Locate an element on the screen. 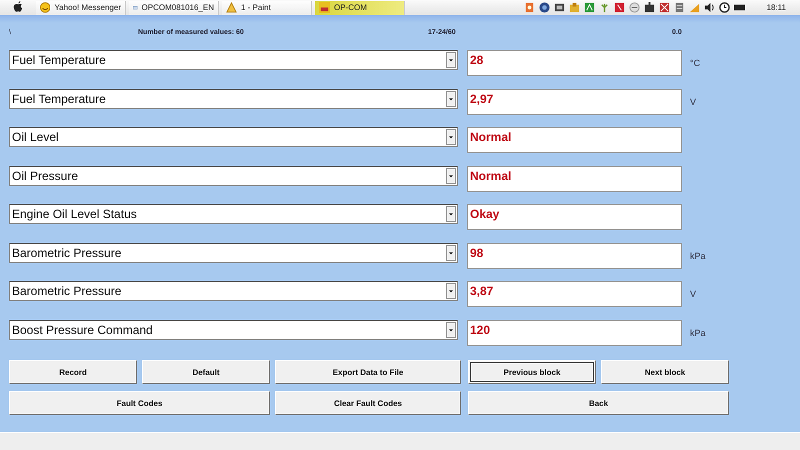  parameter-dropdown: Engine Oil Level Status is located at coordinates (233, 214).